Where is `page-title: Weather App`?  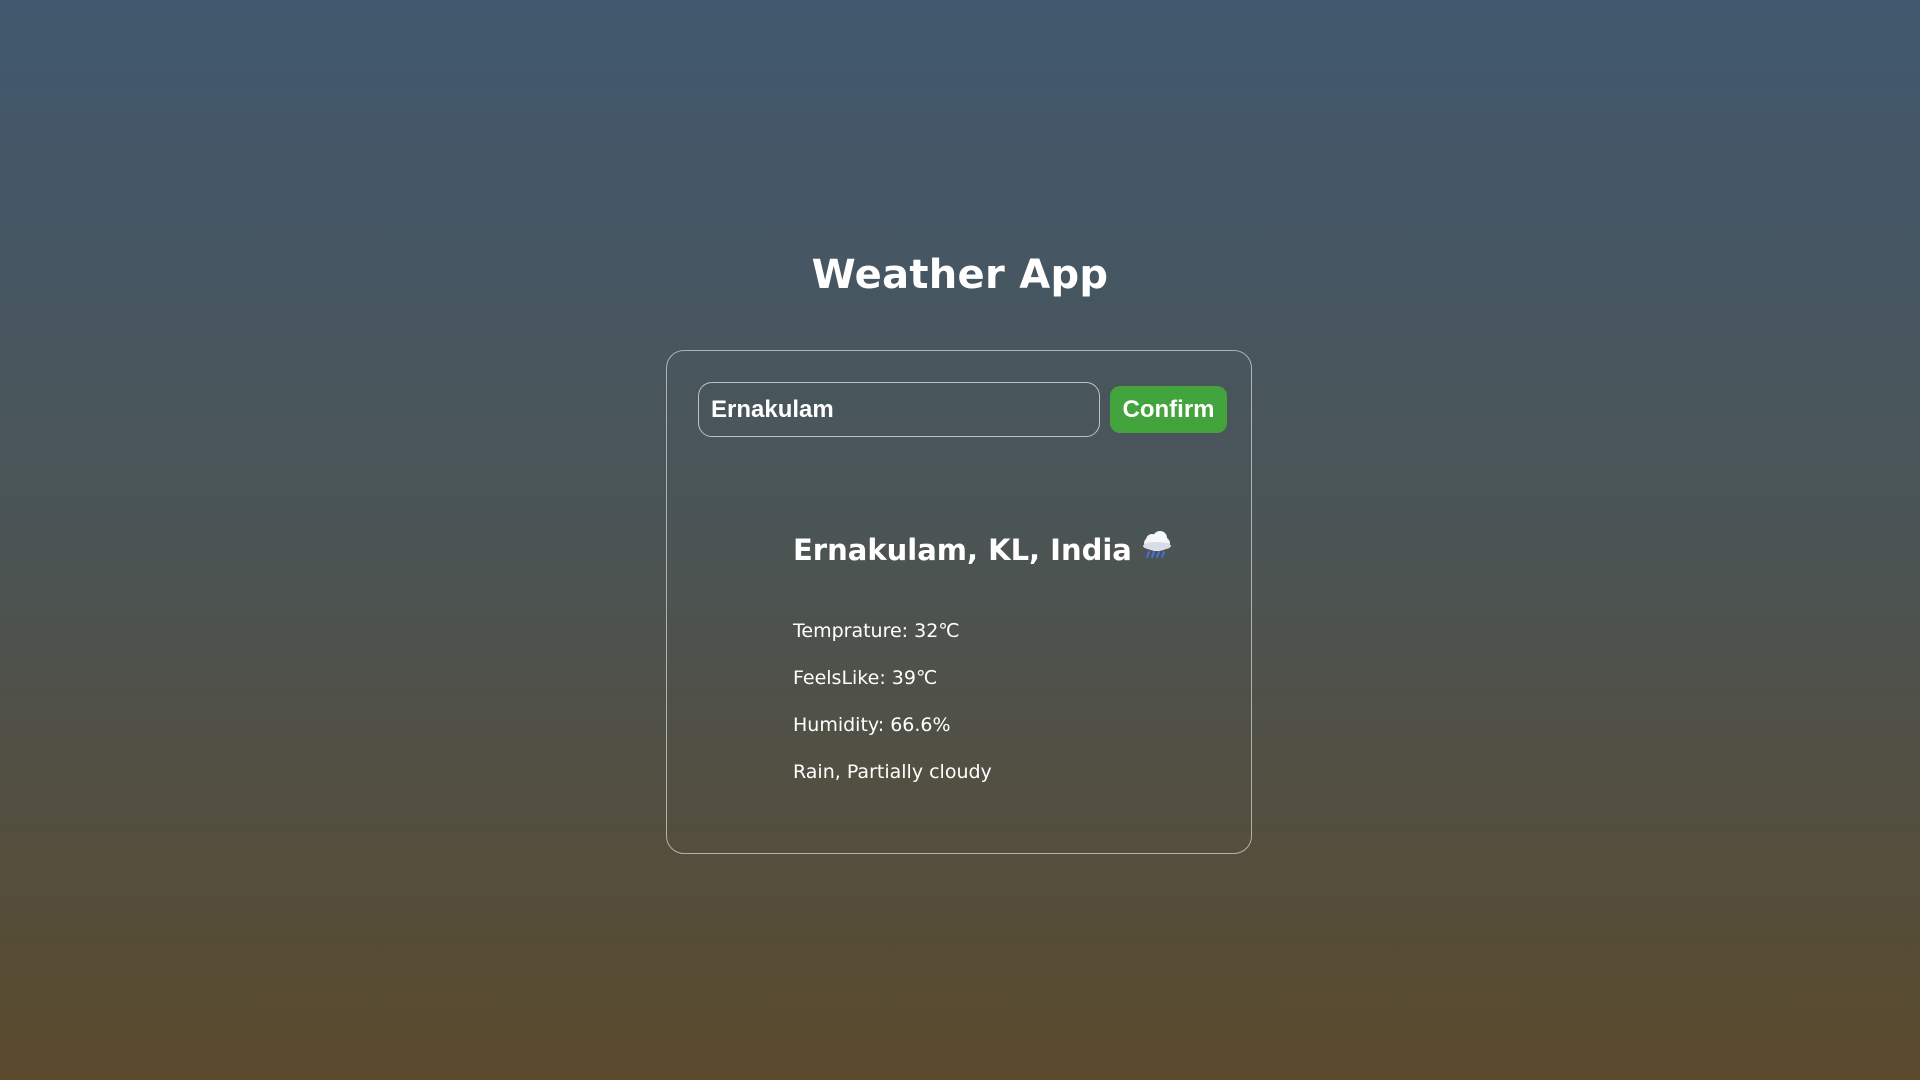 page-title: Weather App is located at coordinates (960, 275).